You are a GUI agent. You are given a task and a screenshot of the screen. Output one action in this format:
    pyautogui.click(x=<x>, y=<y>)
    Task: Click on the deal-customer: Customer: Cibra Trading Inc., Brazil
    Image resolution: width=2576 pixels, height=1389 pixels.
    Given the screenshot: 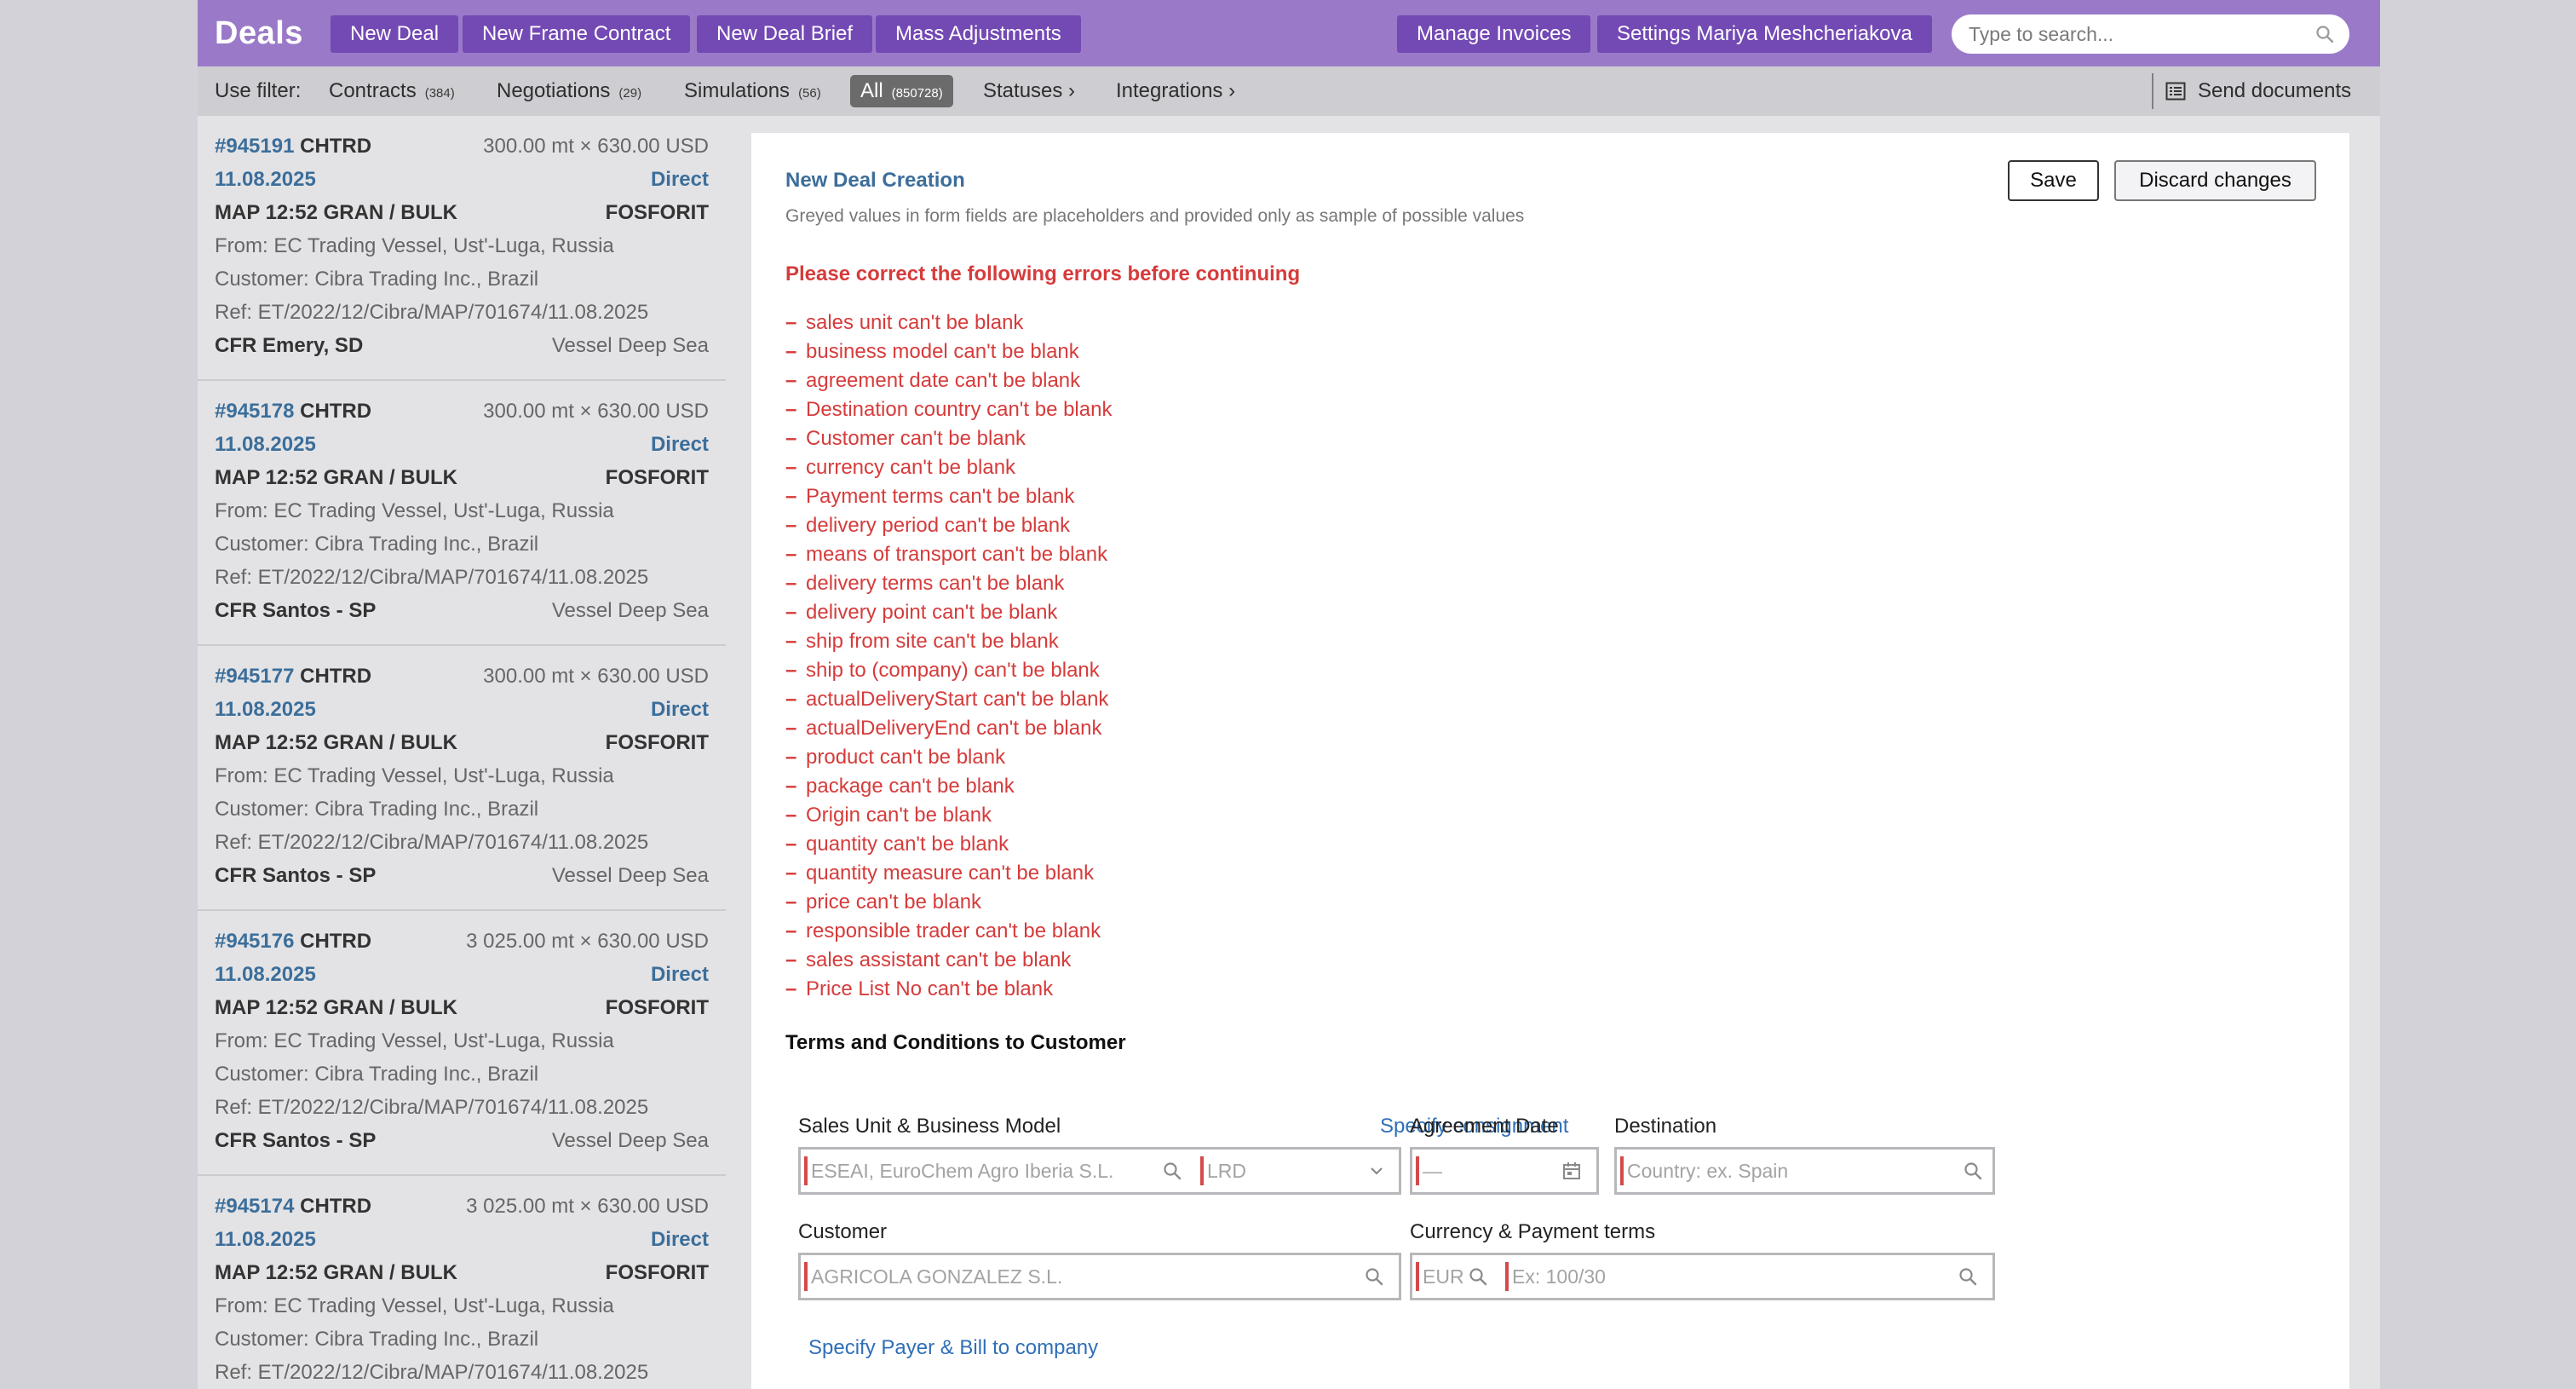 What is the action you would take?
    pyautogui.click(x=377, y=809)
    